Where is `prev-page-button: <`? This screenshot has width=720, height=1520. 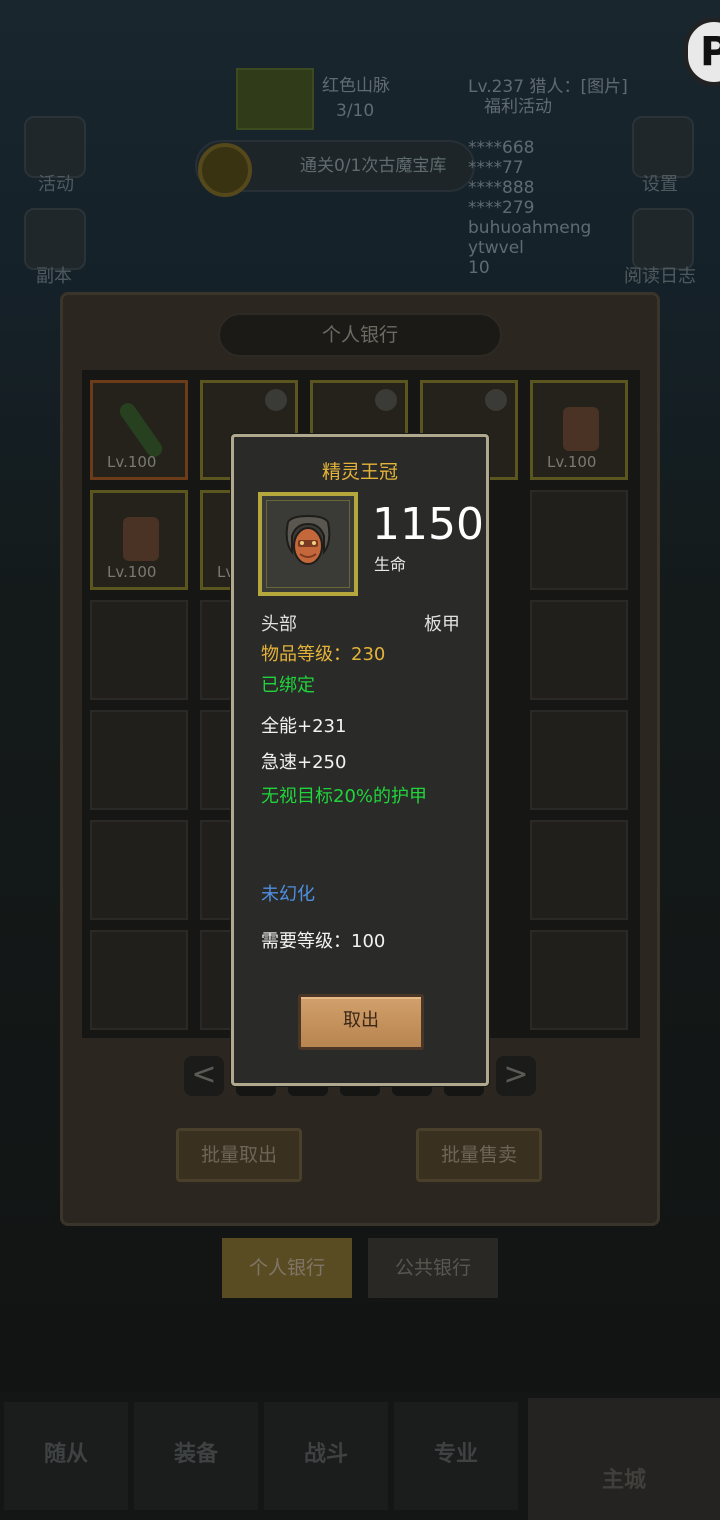
prev-page-button: < is located at coordinates (204, 1076).